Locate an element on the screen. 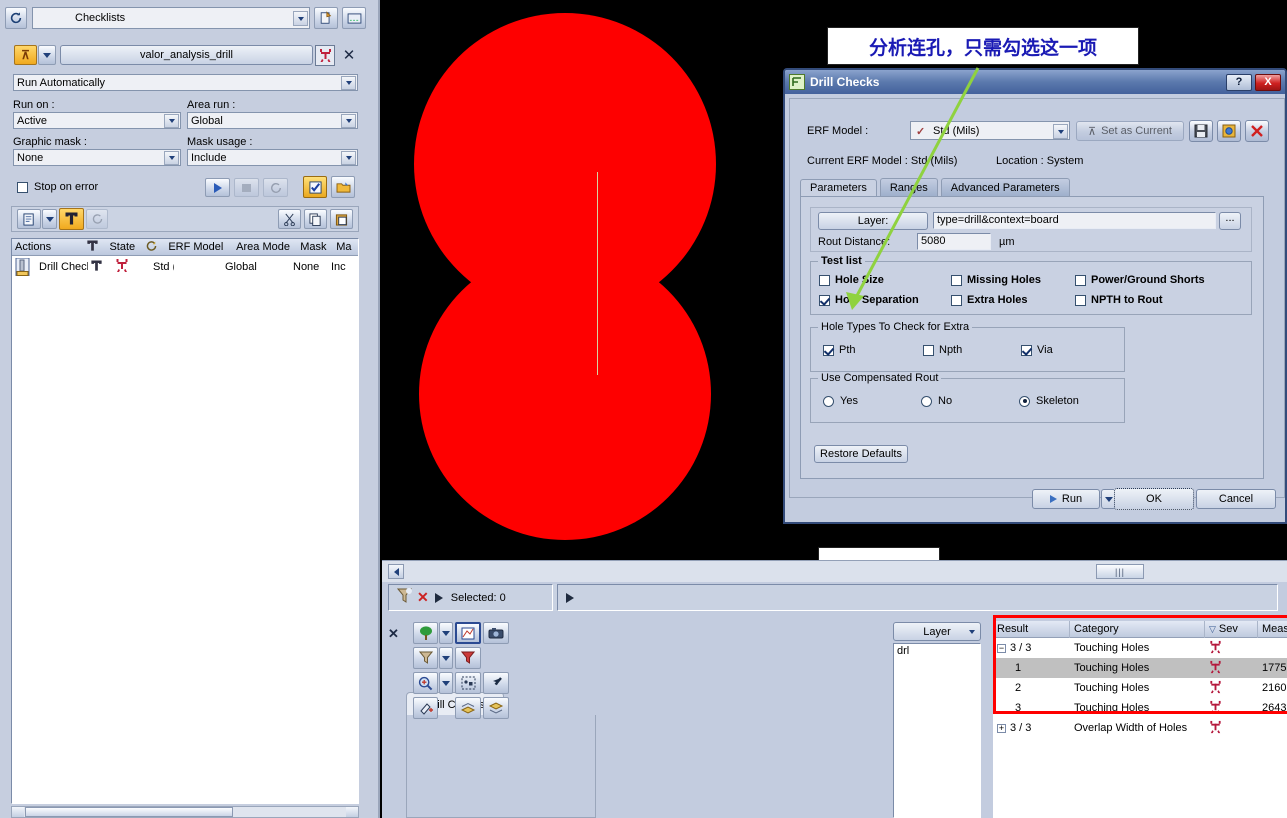 This screenshot has height=818, width=1287. erf-model-combo: ✓ Std (Mils) is located at coordinates (990, 130).